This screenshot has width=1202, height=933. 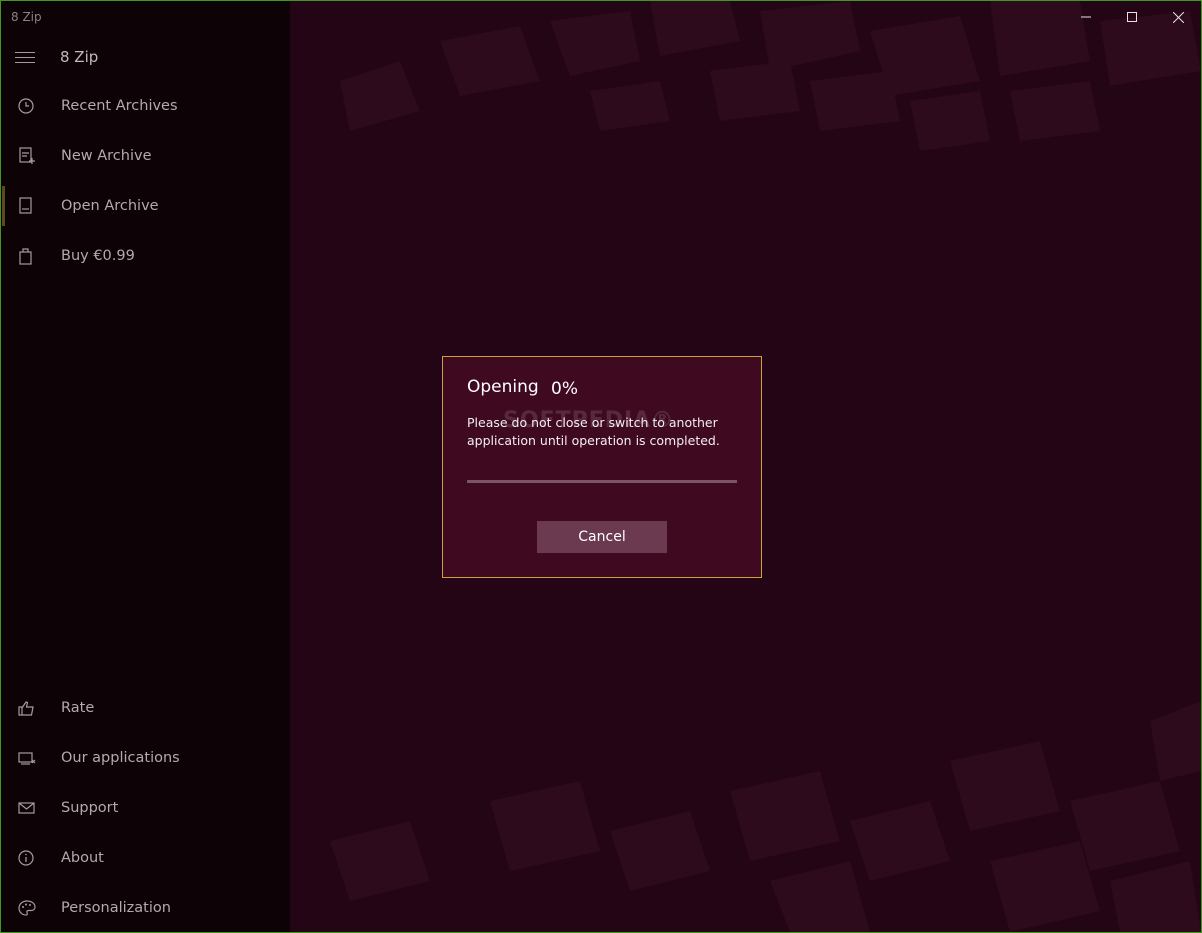 I want to click on palette-icon, so click(x=31, y=908).